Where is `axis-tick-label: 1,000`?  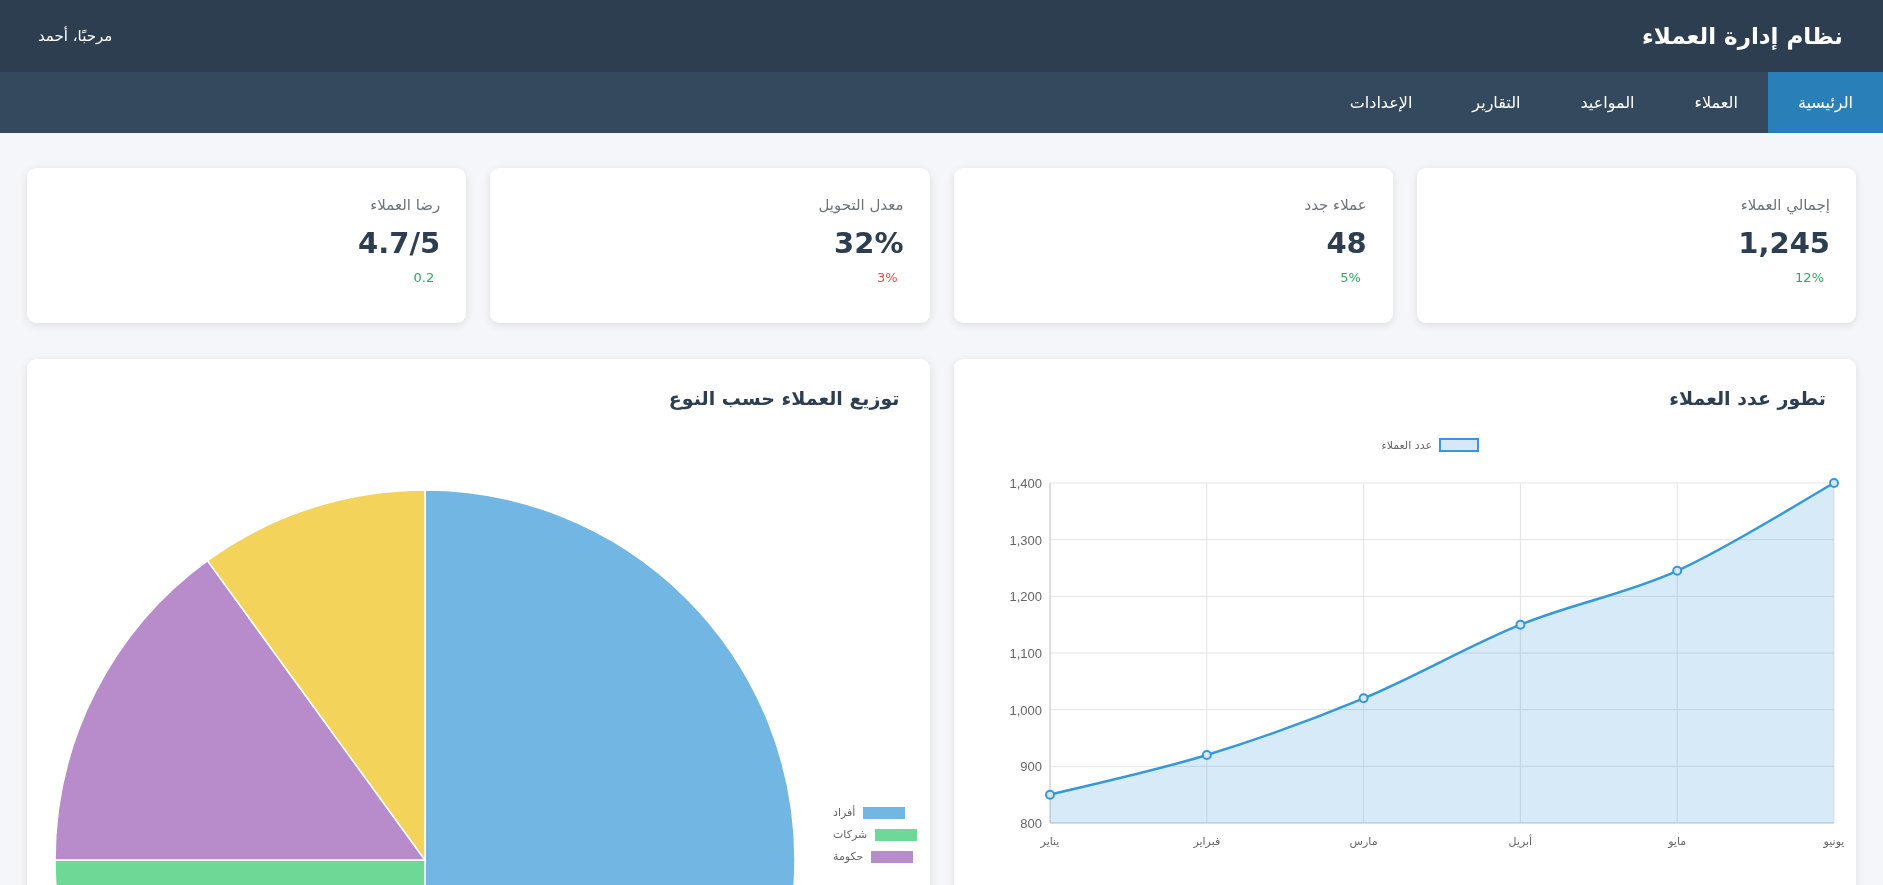
axis-tick-label: 1,000 is located at coordinates (1025, 710).